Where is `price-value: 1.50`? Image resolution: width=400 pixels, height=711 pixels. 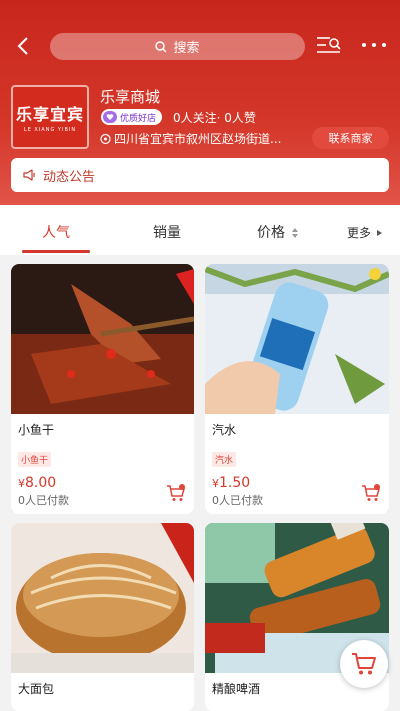 price-value: 1.50 is located at coordinates (235, 483).